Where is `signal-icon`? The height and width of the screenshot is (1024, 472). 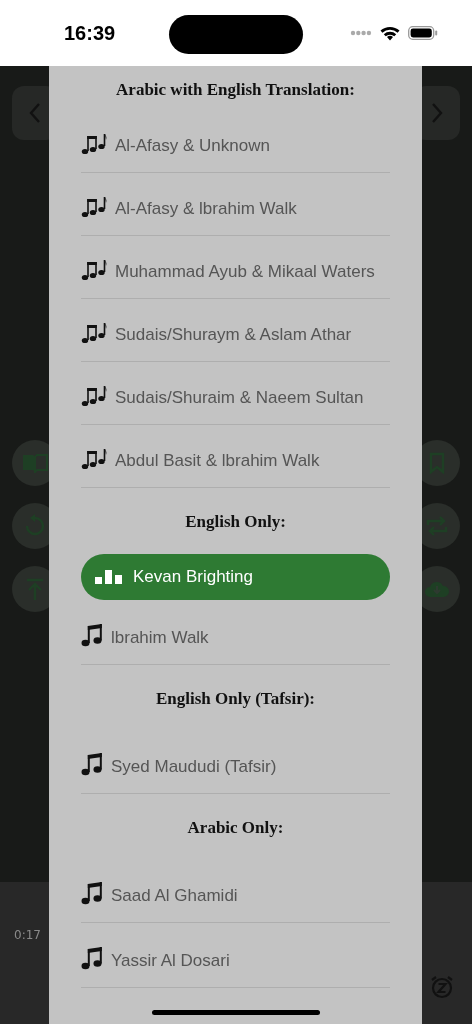
signal-icon is located at coordinates (361, 33).